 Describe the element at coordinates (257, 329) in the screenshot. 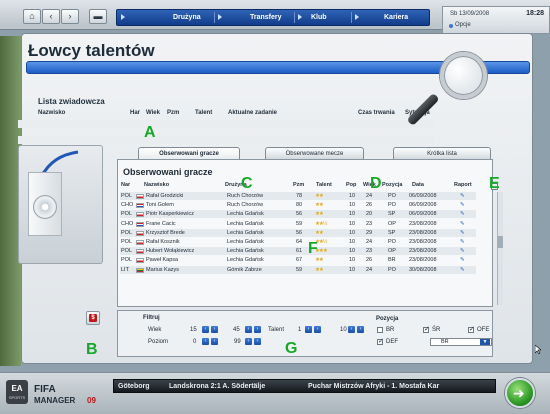

I see `age-max-up-button: ›` at that location.